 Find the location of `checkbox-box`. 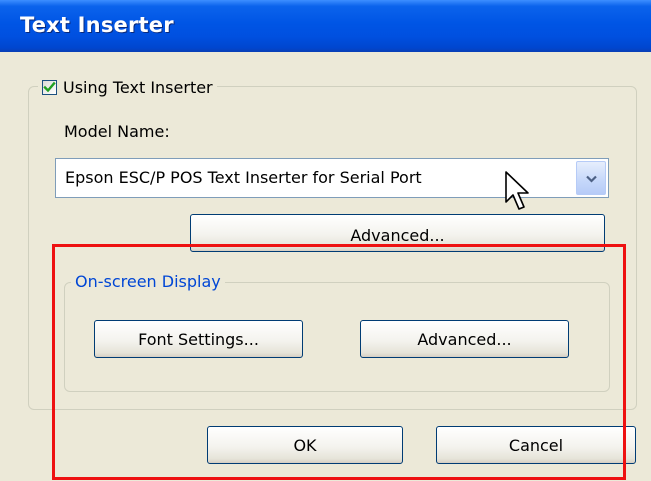

checkbox-box is located at coordinates (49, 87).